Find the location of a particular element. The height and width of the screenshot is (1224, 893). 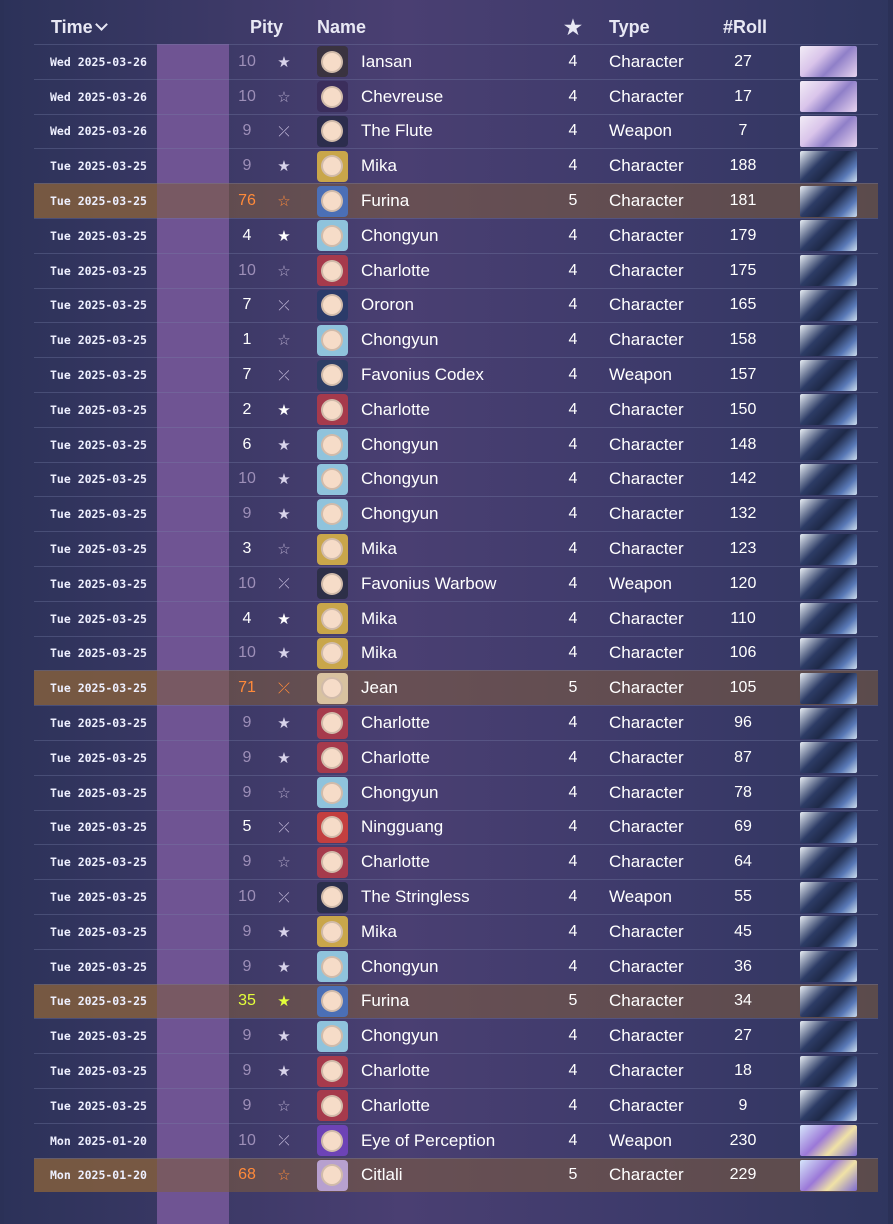

row-name: Favonius Codex is located at coordinates (476, 375).